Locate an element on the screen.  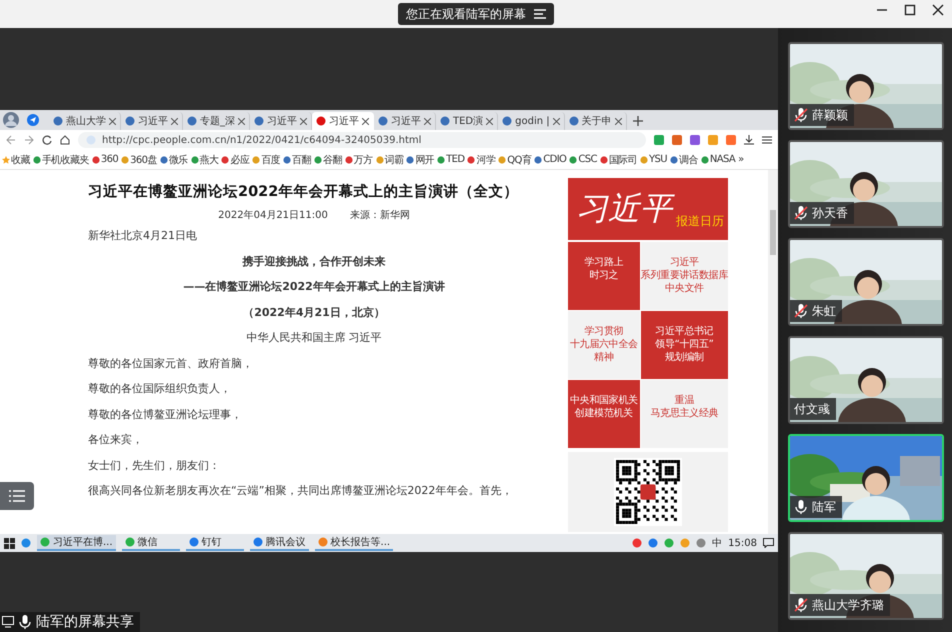
bookmark: 手机收藏夹 is located at coordinates (60, 159).